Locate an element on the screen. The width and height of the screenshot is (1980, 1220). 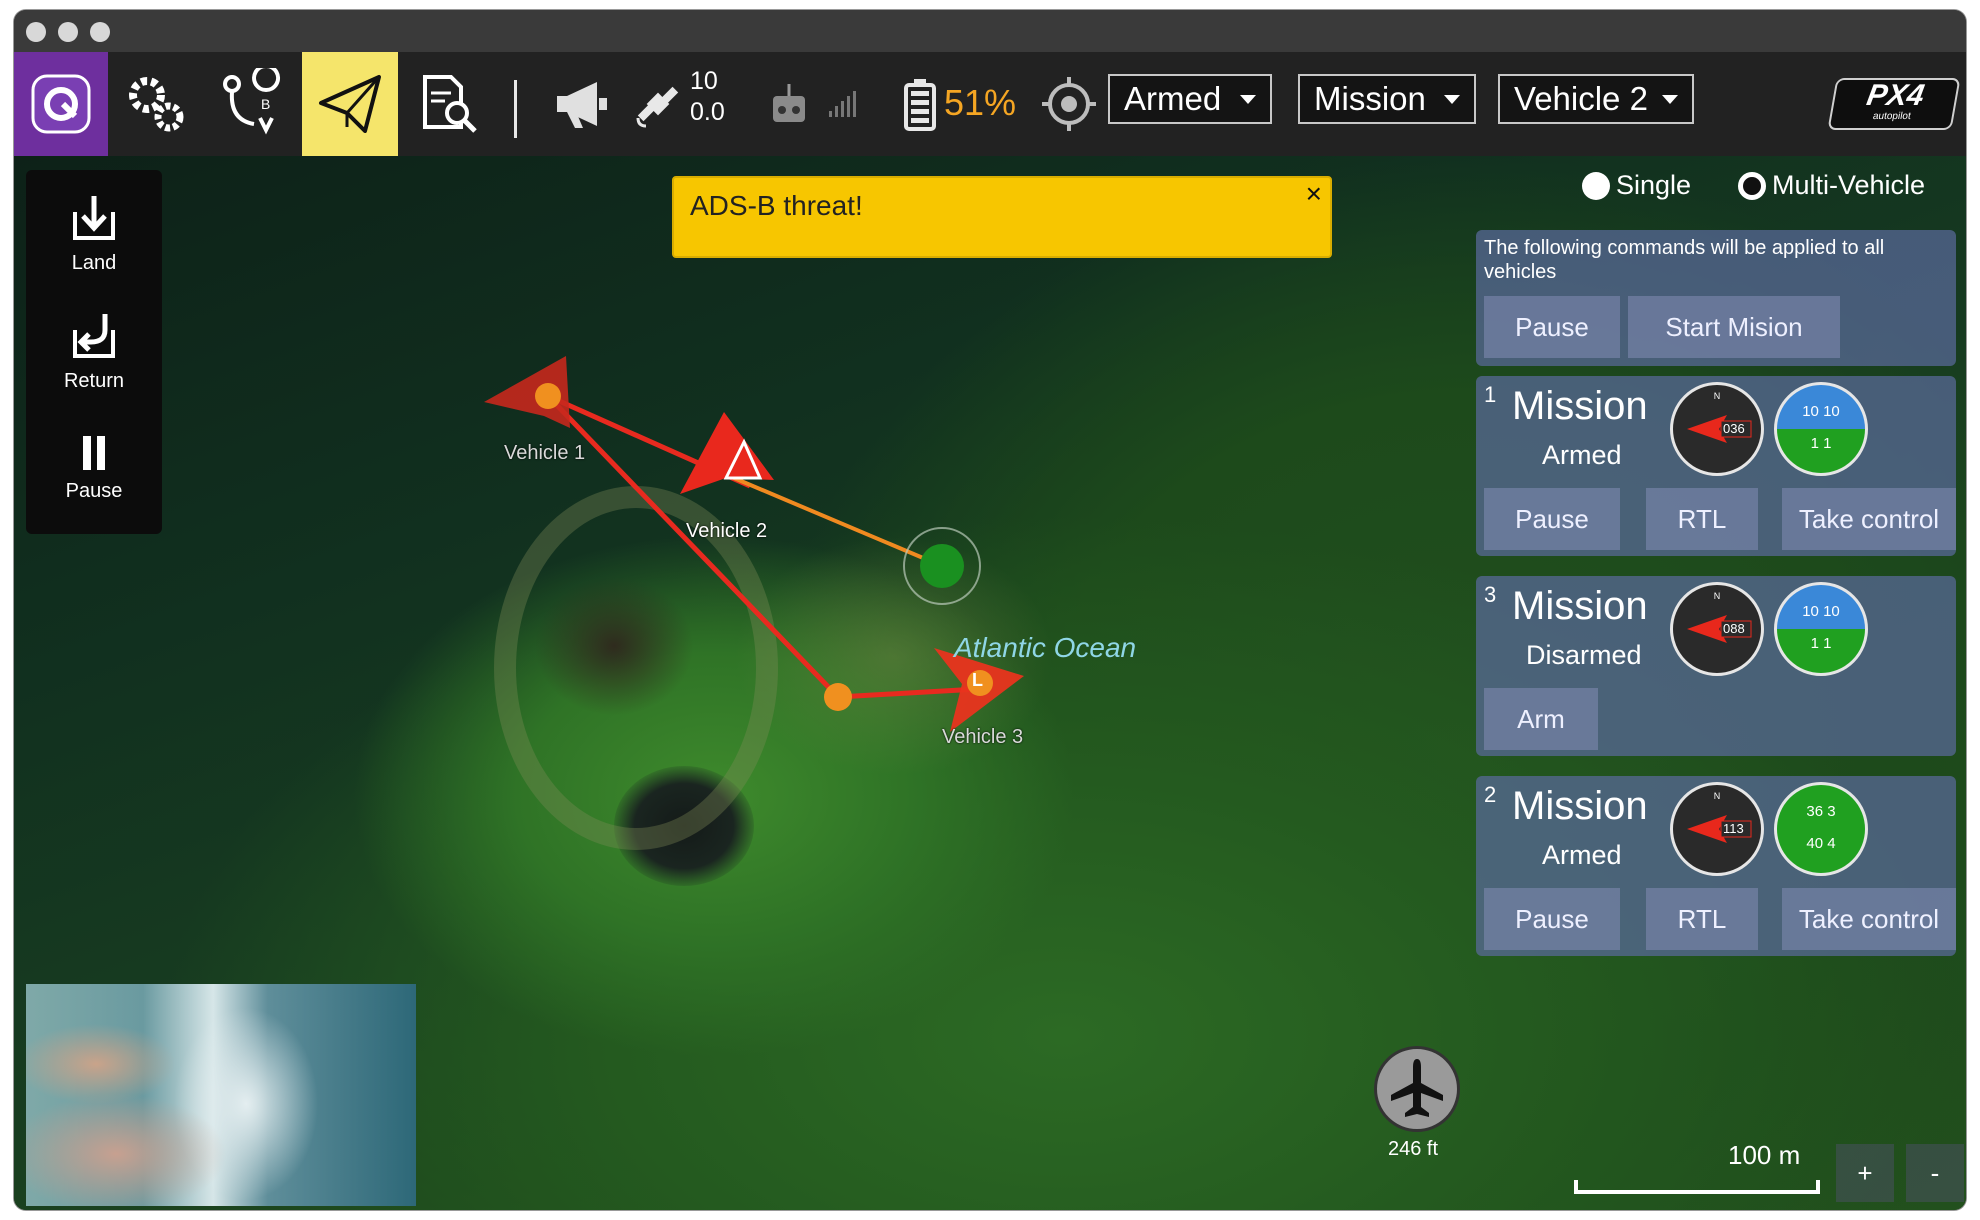
vehicle2-label: Vehicle 2 is located at coordinates (727, 531).